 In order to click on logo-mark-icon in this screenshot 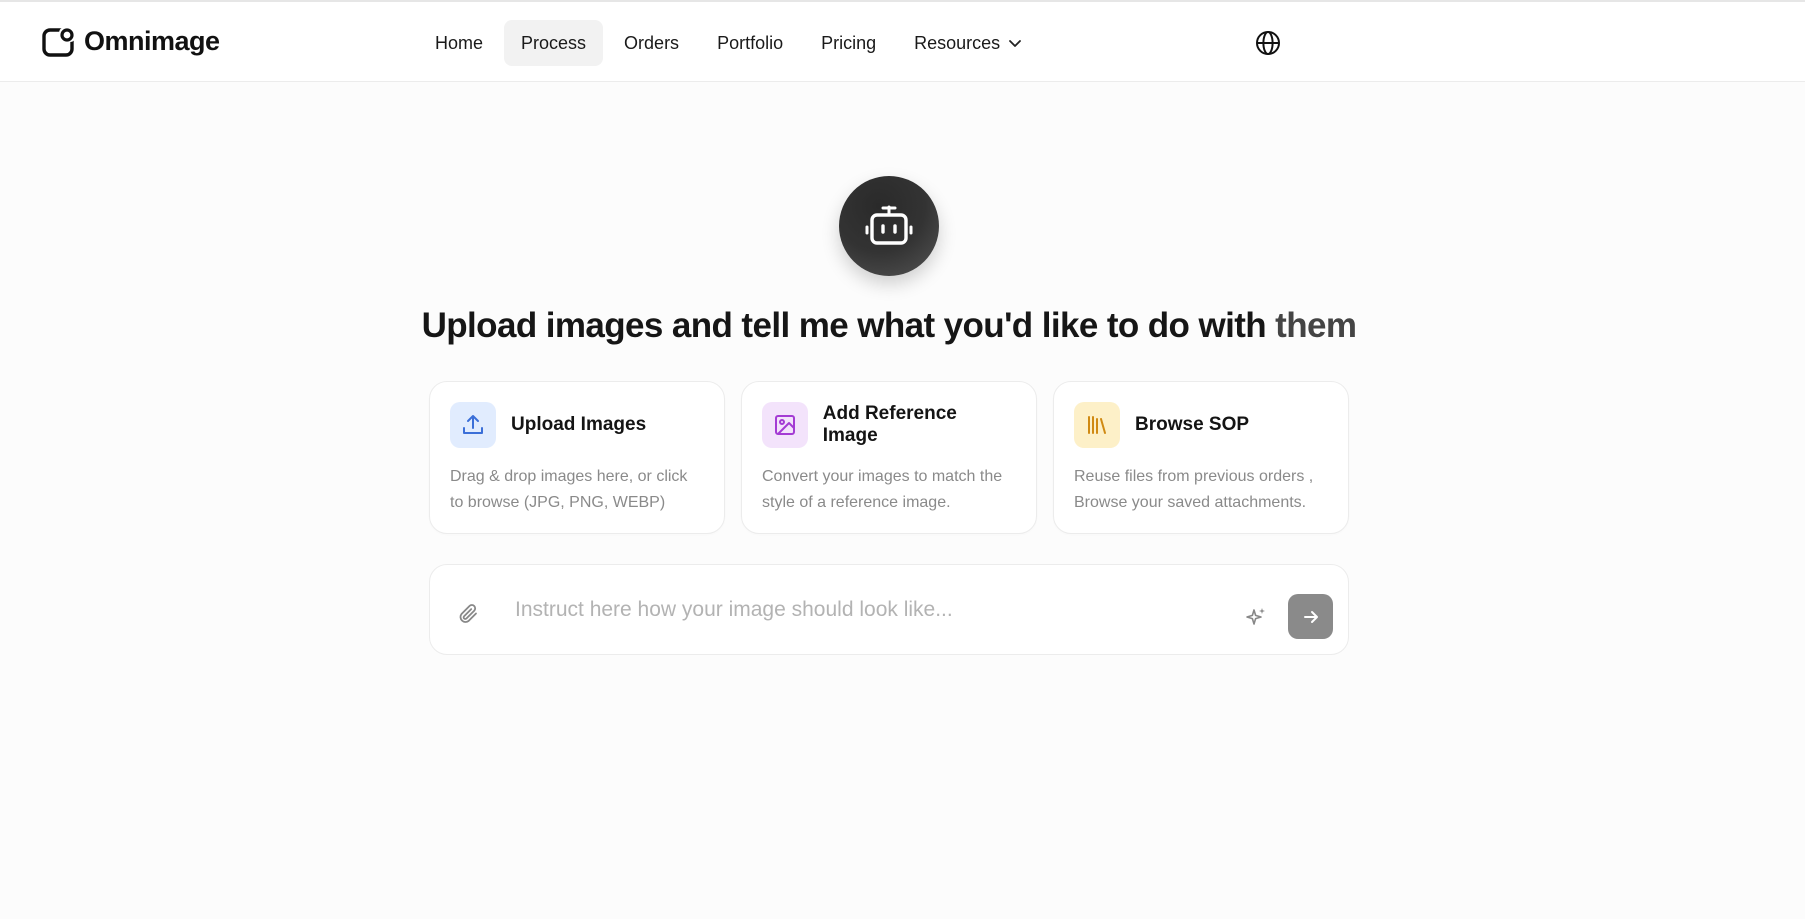, I will do `click(59, 41)`.